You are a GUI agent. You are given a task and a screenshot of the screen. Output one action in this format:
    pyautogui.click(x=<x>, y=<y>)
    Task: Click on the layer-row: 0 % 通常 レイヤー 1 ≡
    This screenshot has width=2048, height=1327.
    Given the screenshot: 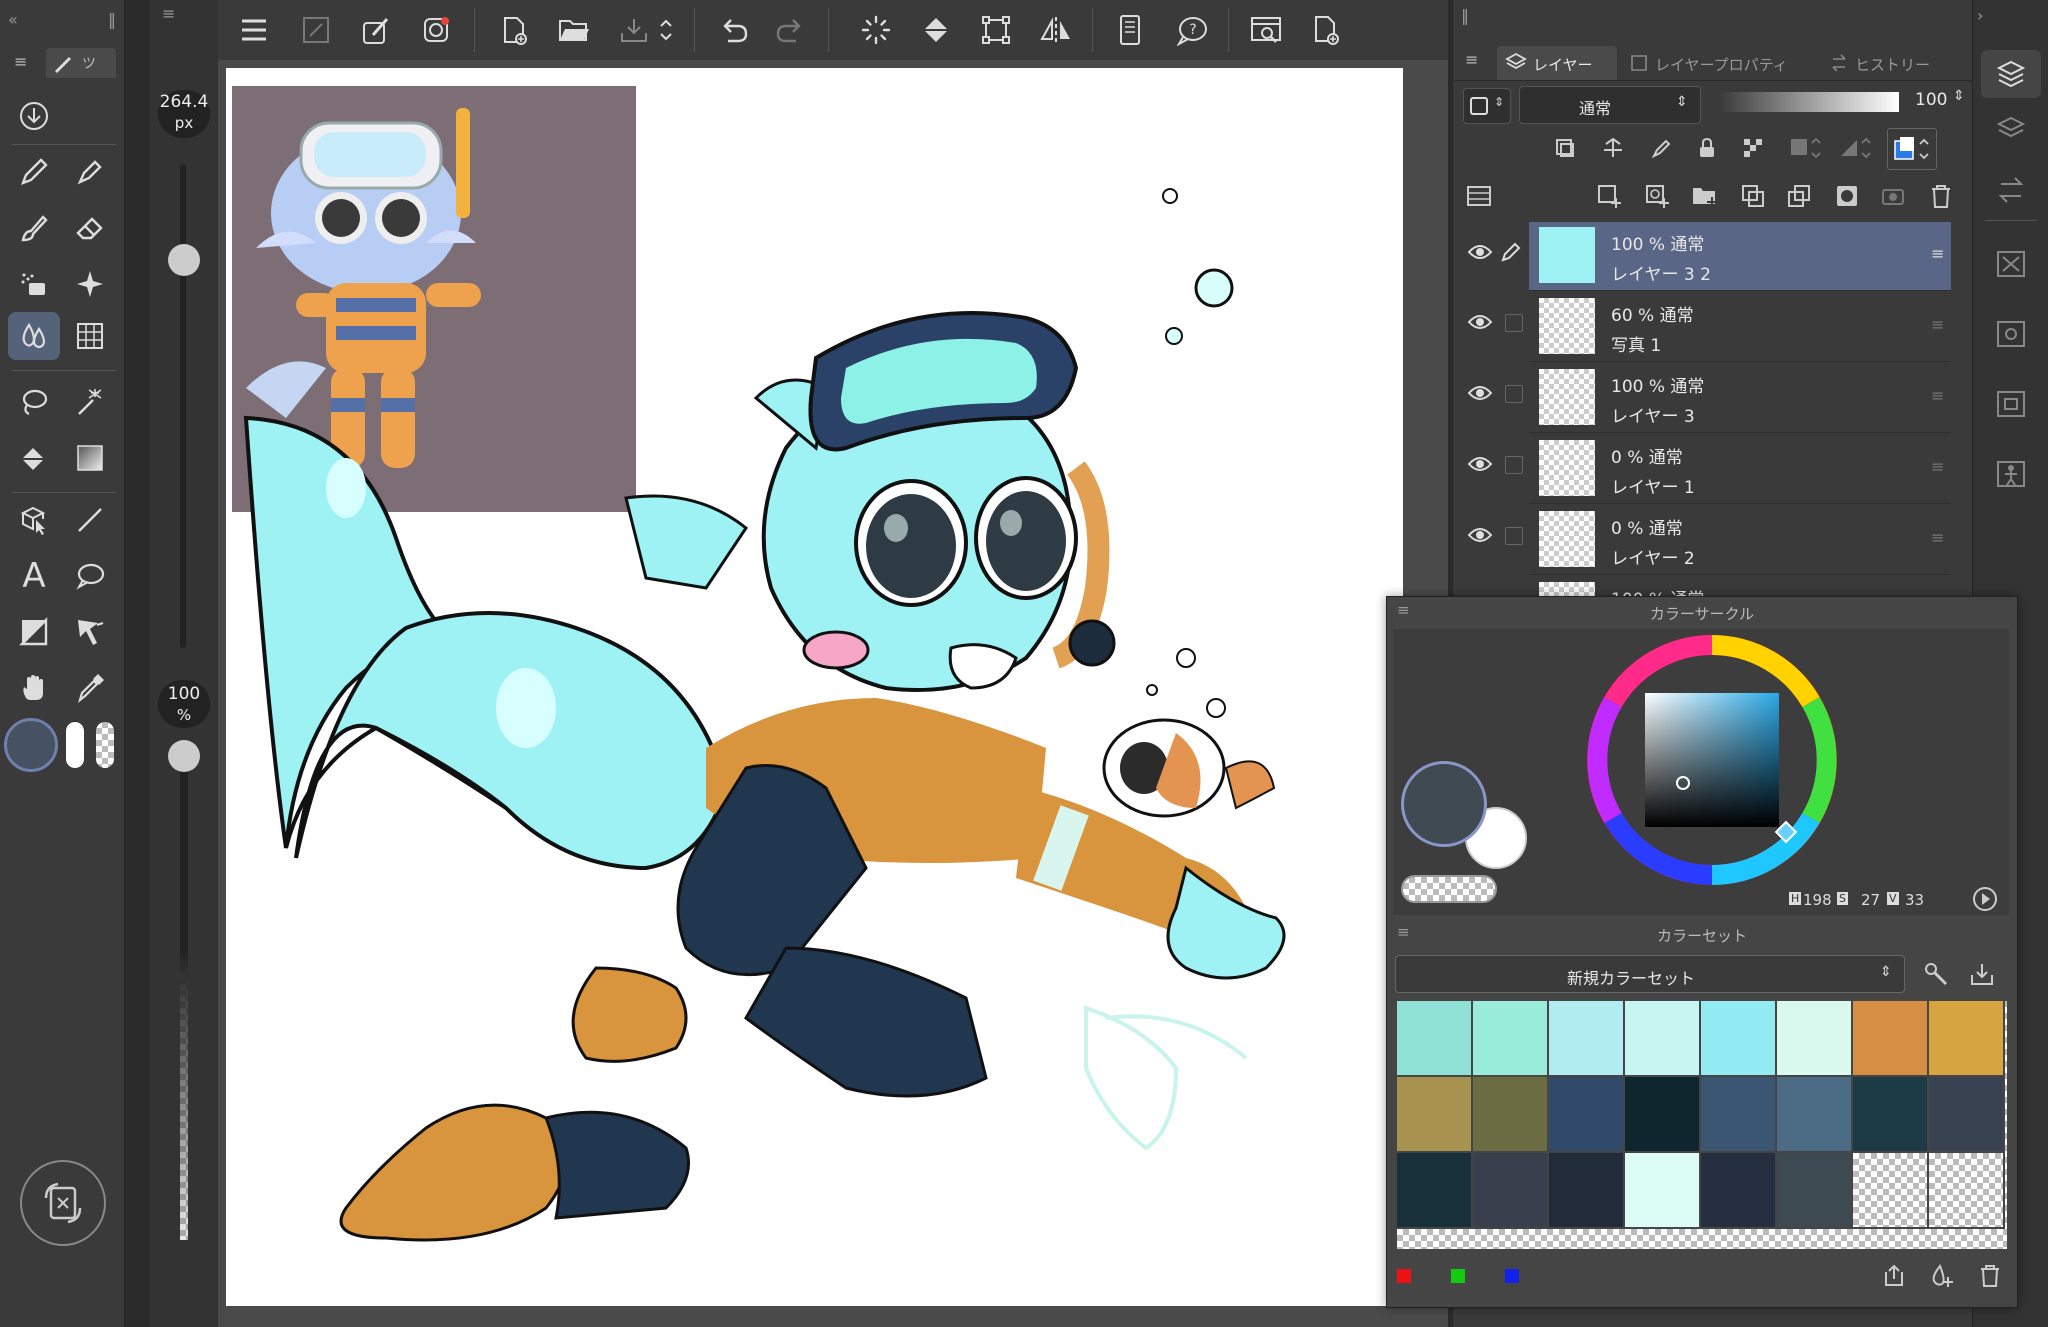 What is the action you would take?
    pyautogui.click(x=1740, y=469)
    